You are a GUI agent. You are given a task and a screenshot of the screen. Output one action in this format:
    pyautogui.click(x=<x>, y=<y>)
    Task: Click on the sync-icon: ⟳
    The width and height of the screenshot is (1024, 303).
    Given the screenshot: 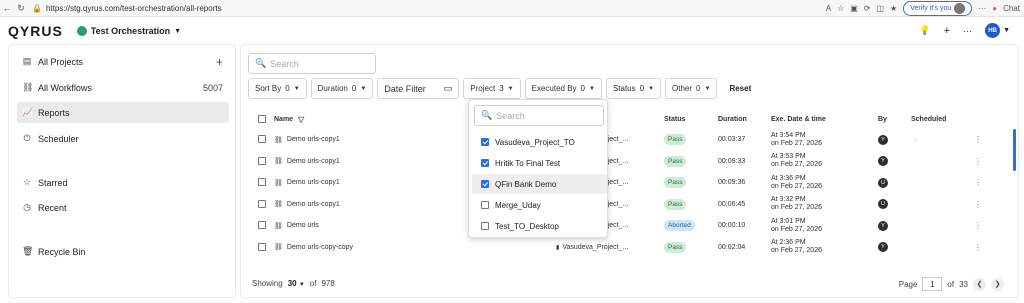 What is the action you would take?
    pyautogui.click(x=867, y=8)
    